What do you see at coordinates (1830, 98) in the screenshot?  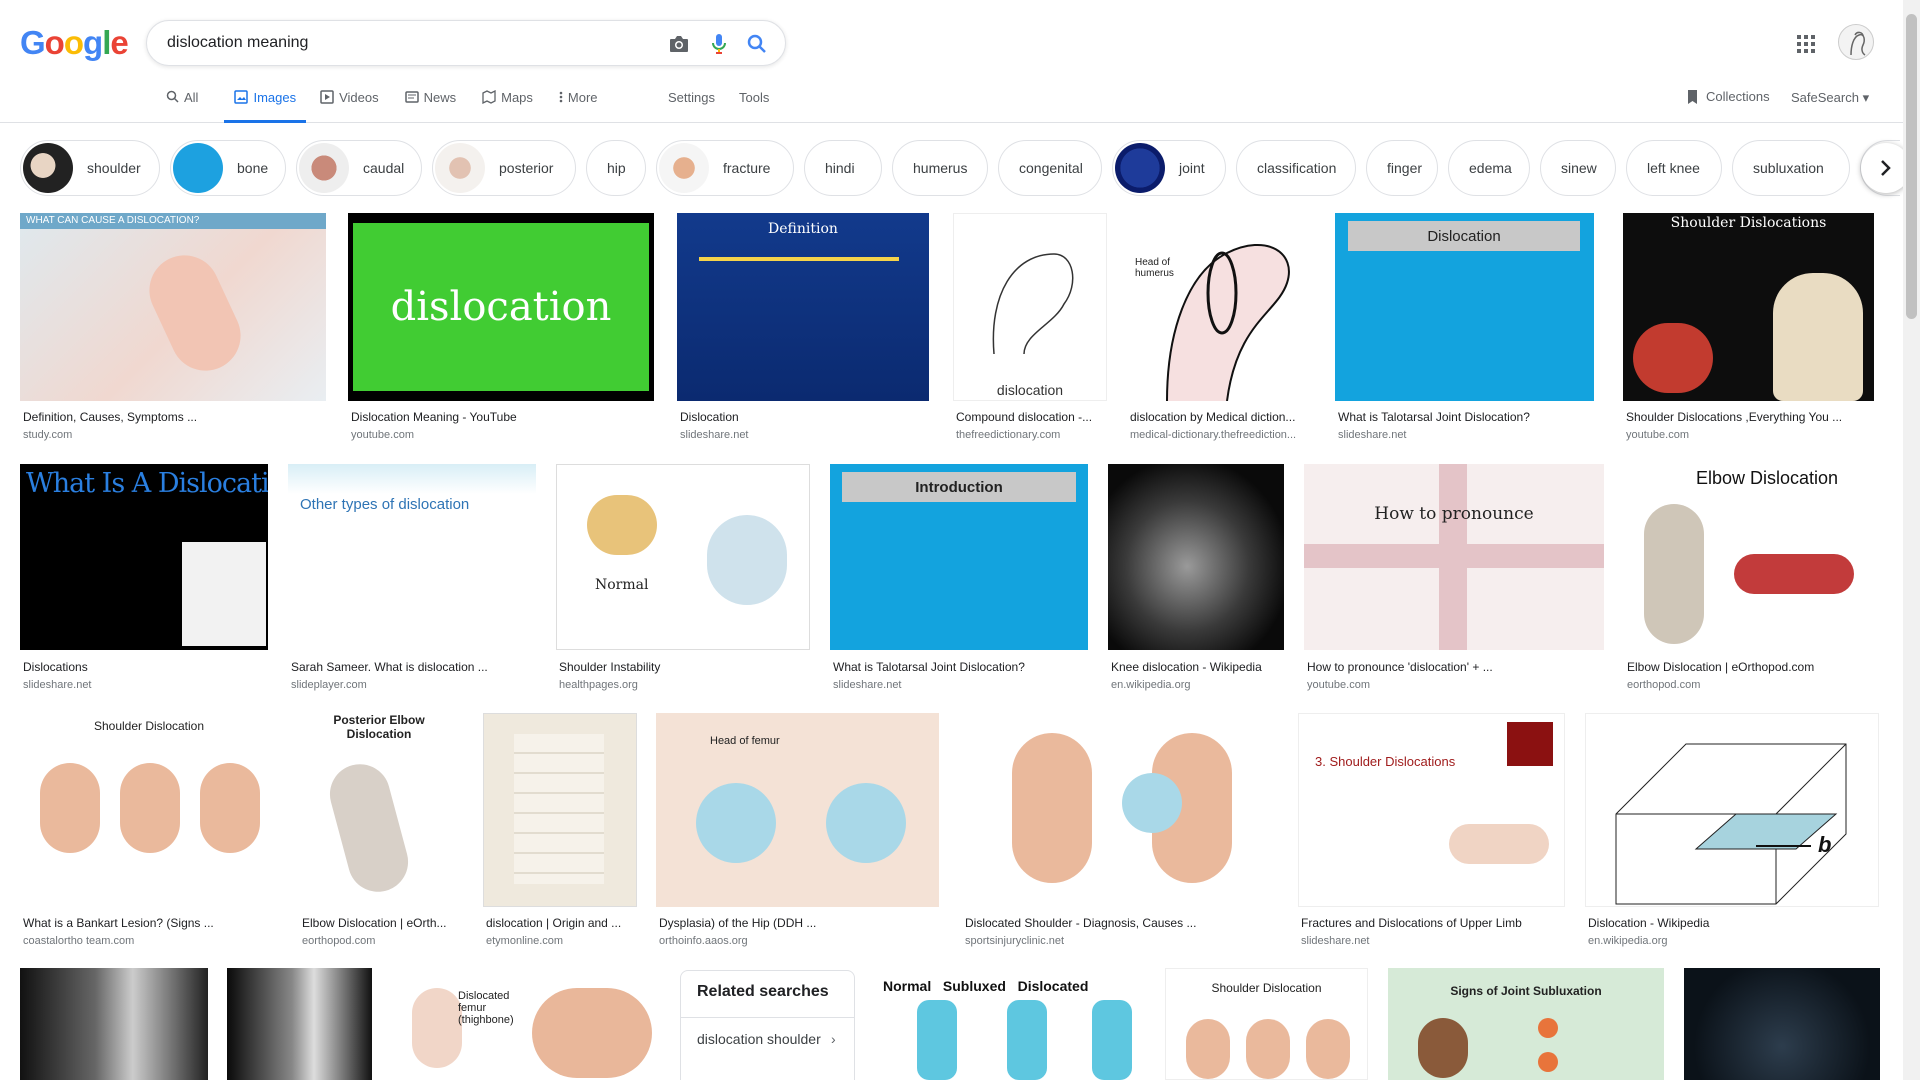 I see `safesearch-menu: SafeSearch ▾` at bounding box center [1830, 98].